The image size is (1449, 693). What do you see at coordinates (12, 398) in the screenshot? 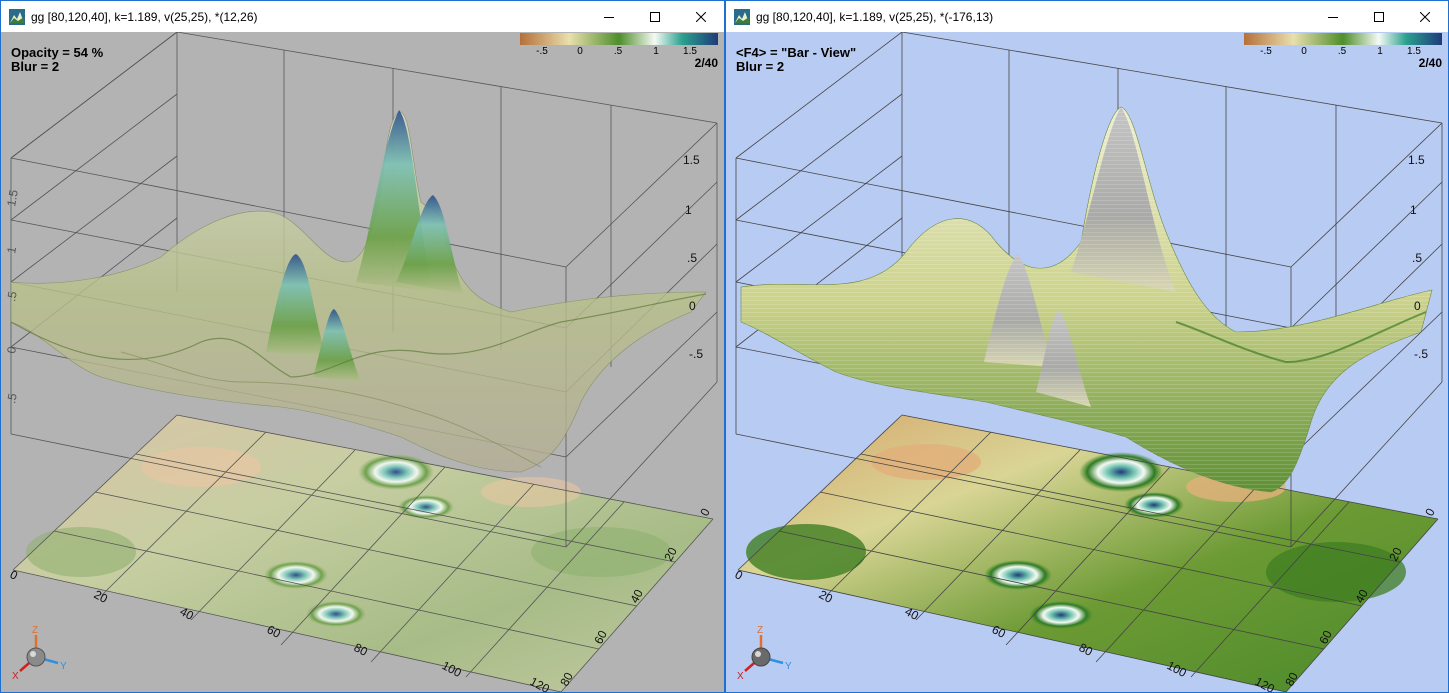
I see `z-tick-left-5: .5` at bounding box center [12, 398].